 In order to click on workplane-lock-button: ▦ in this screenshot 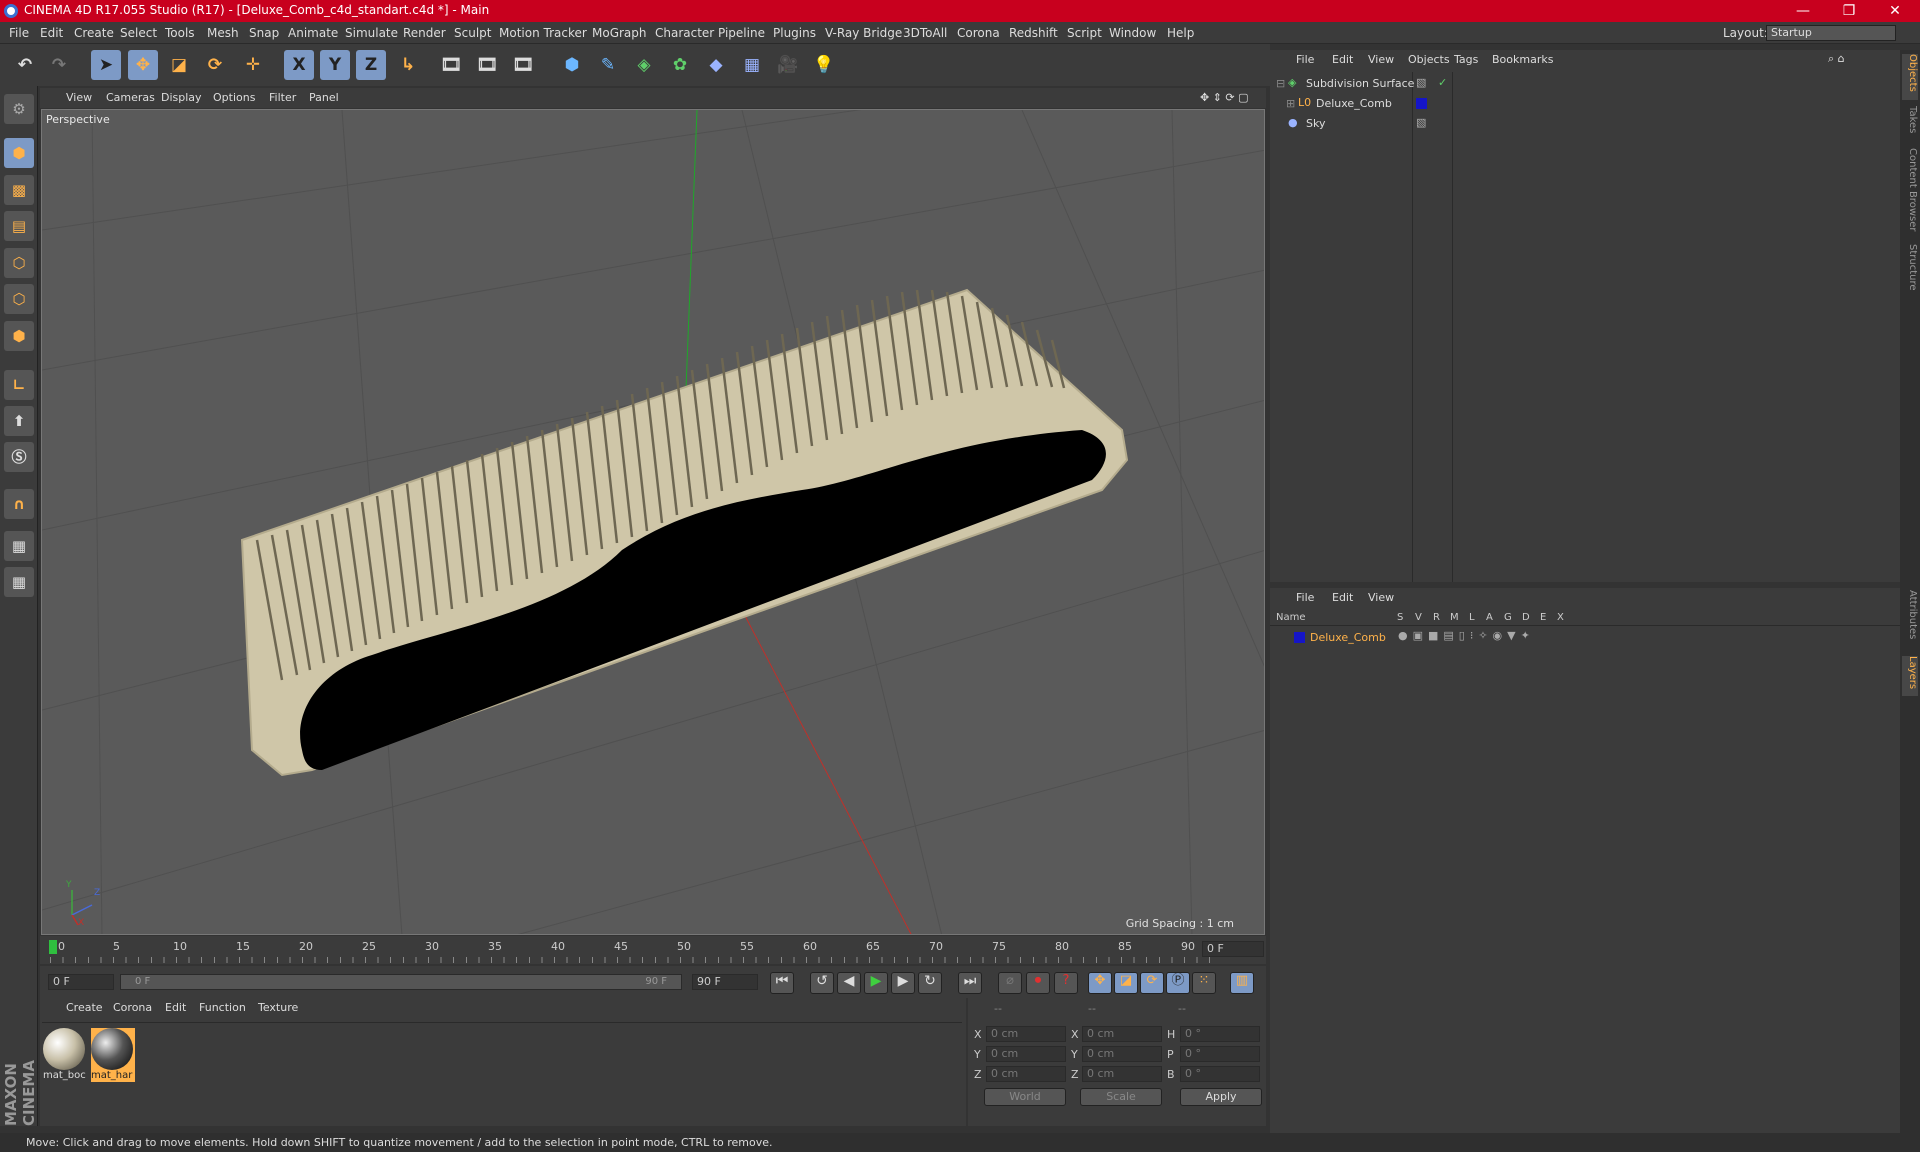, I will do `click(19, 546)`.